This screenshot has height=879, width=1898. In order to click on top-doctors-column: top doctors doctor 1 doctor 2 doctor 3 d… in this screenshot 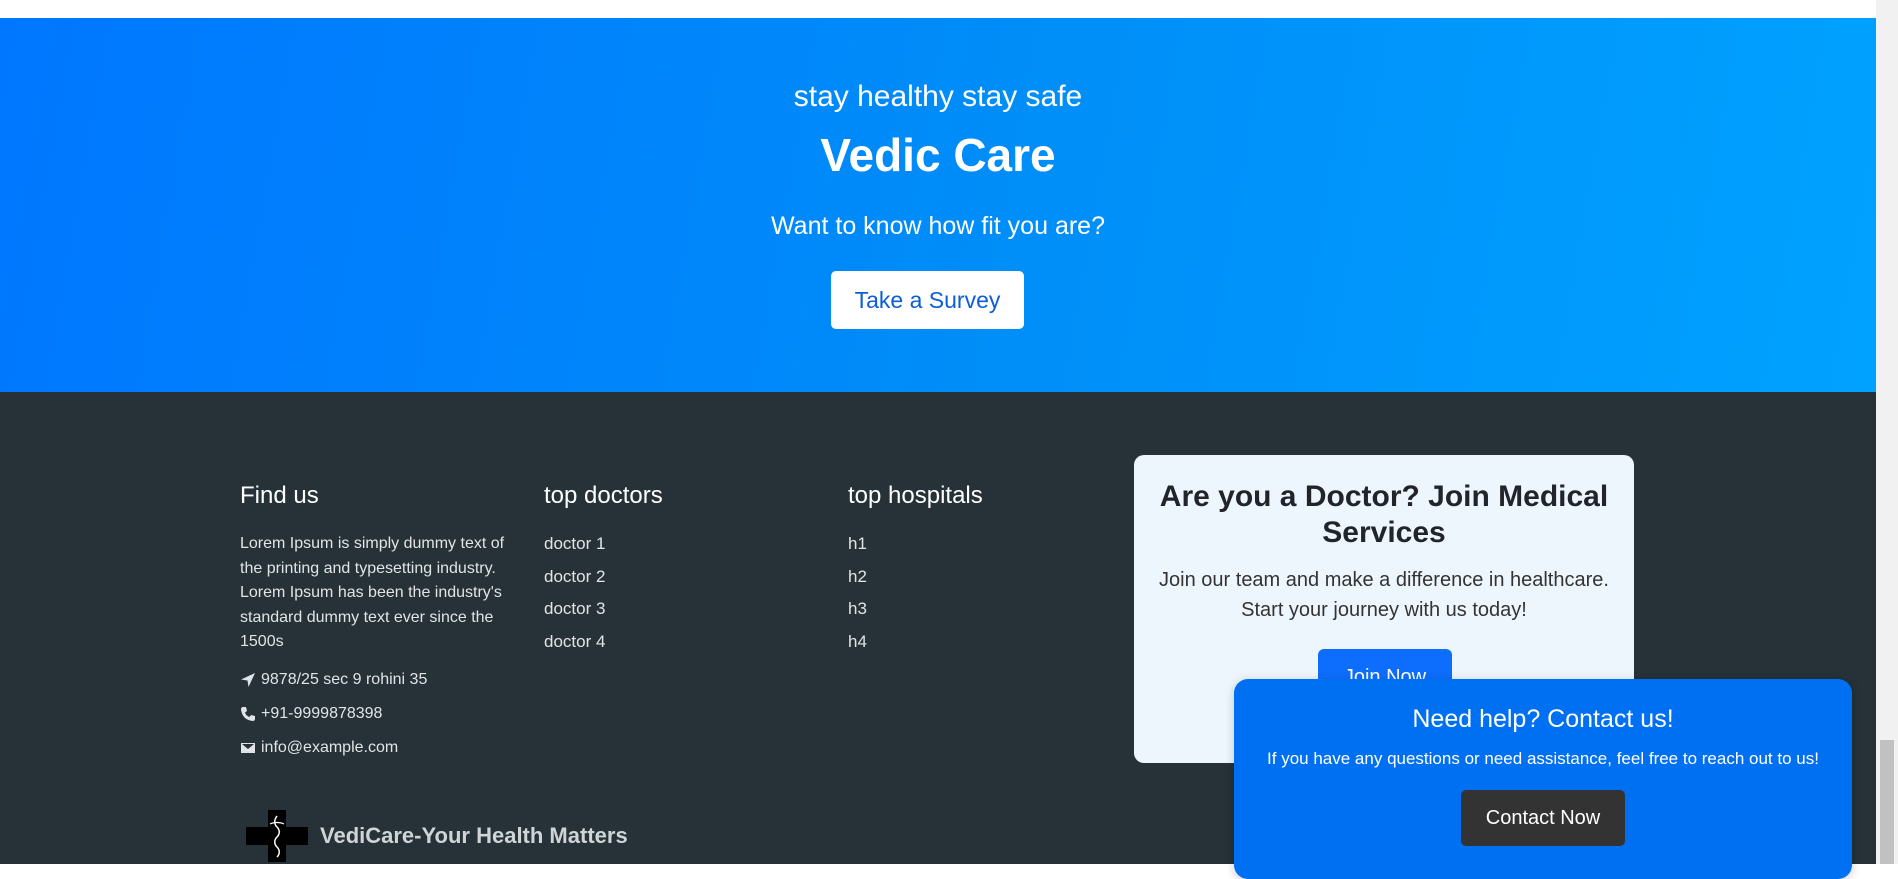, I will do `click(669, 573)`.